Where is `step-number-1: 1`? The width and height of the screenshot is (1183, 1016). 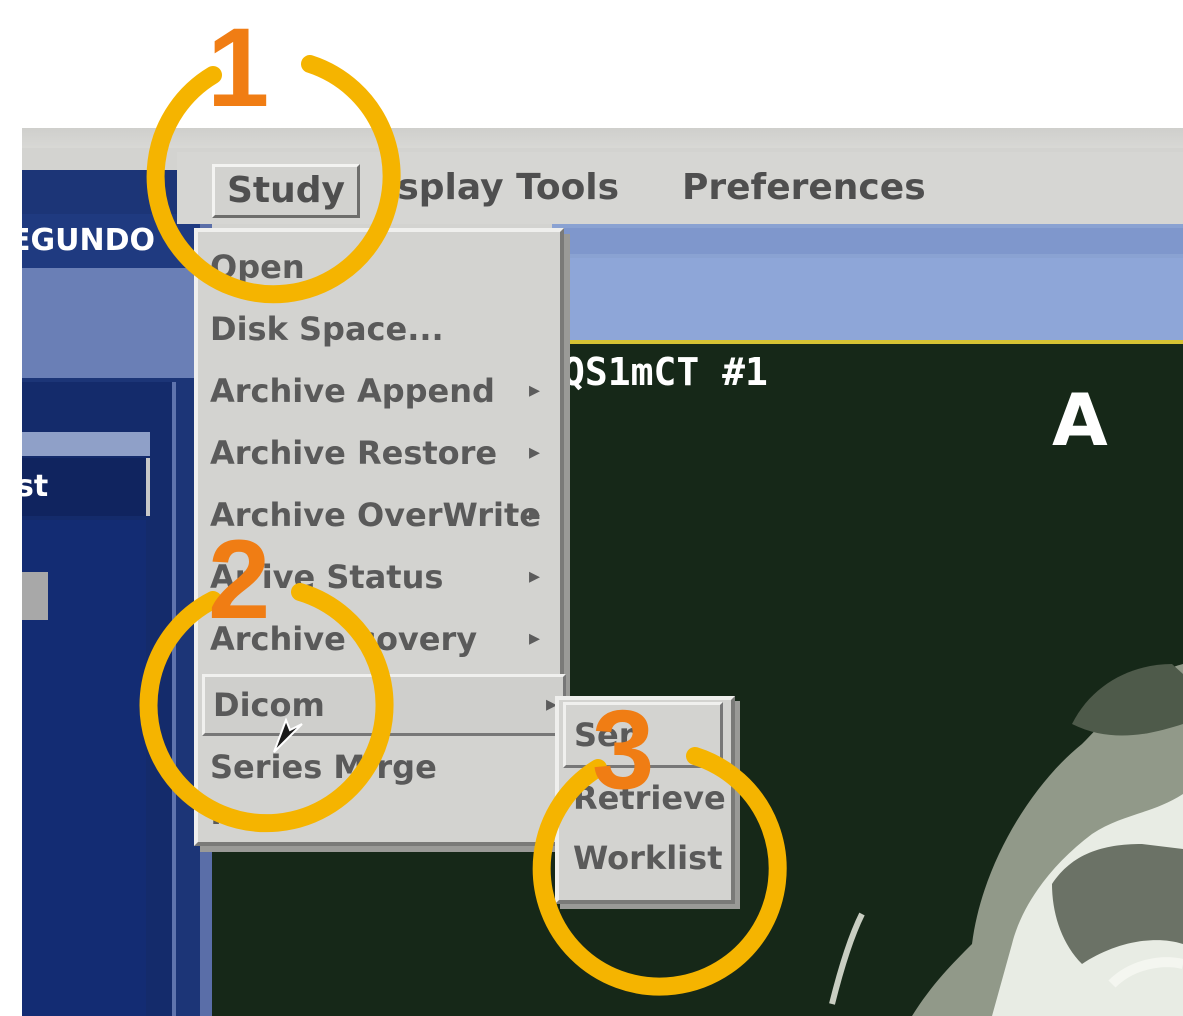 step-number-1: 1 is located at coordinates (238, 67).